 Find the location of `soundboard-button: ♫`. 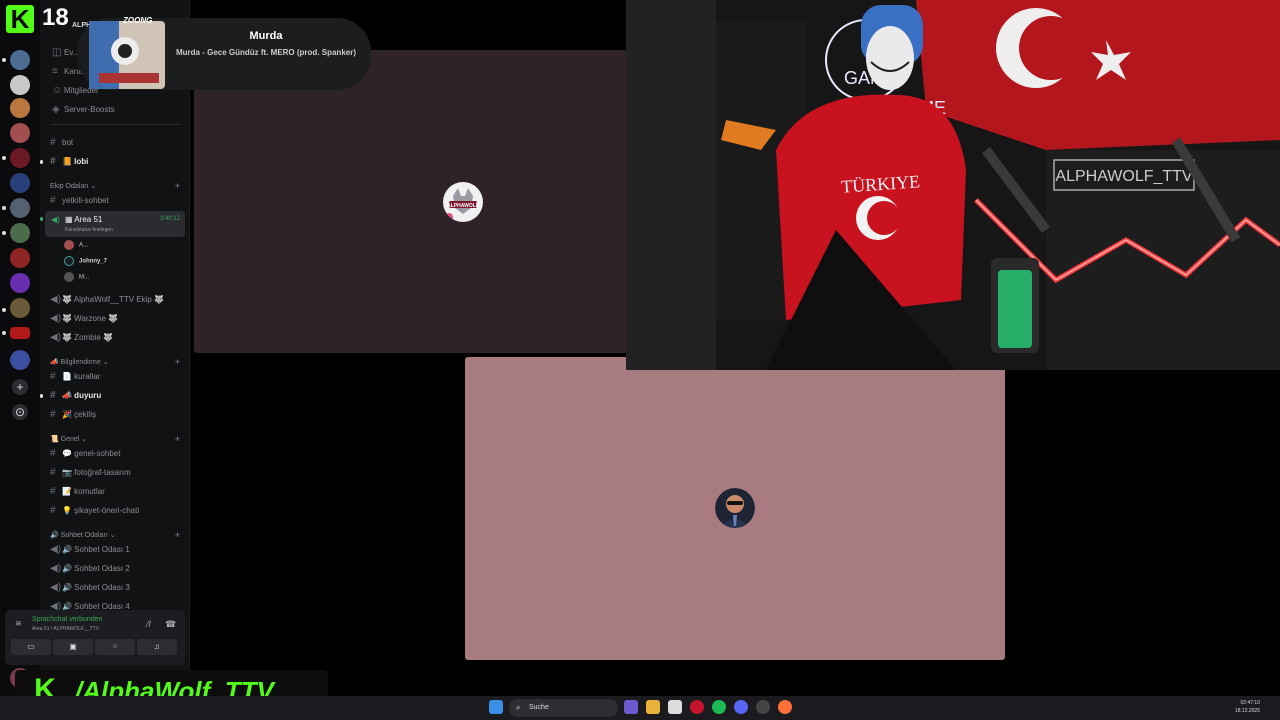

soundboard-button: ♫ is located at coordinates (157, 647).